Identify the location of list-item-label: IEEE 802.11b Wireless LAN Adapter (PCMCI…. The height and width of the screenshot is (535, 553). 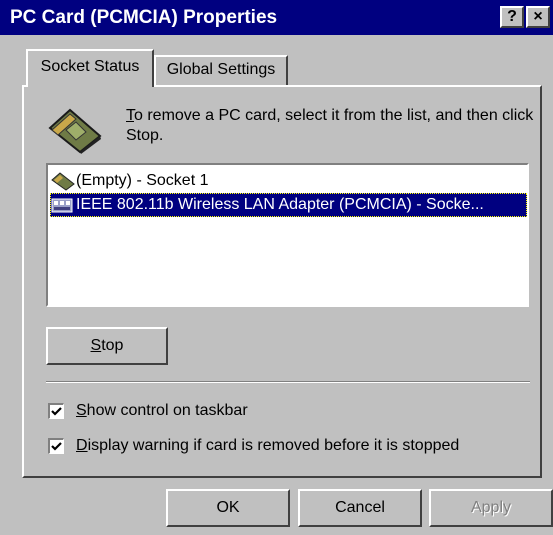
(280, 204).